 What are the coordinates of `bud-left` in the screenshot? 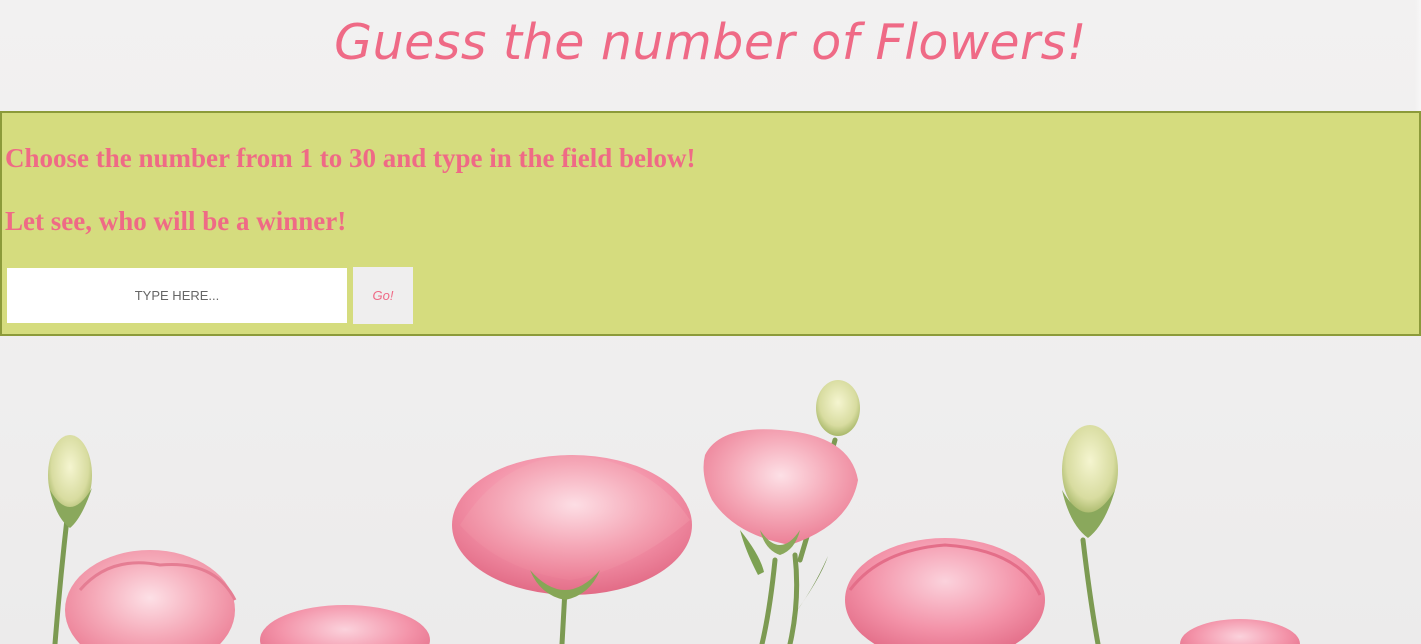 It's located at (70, 481).